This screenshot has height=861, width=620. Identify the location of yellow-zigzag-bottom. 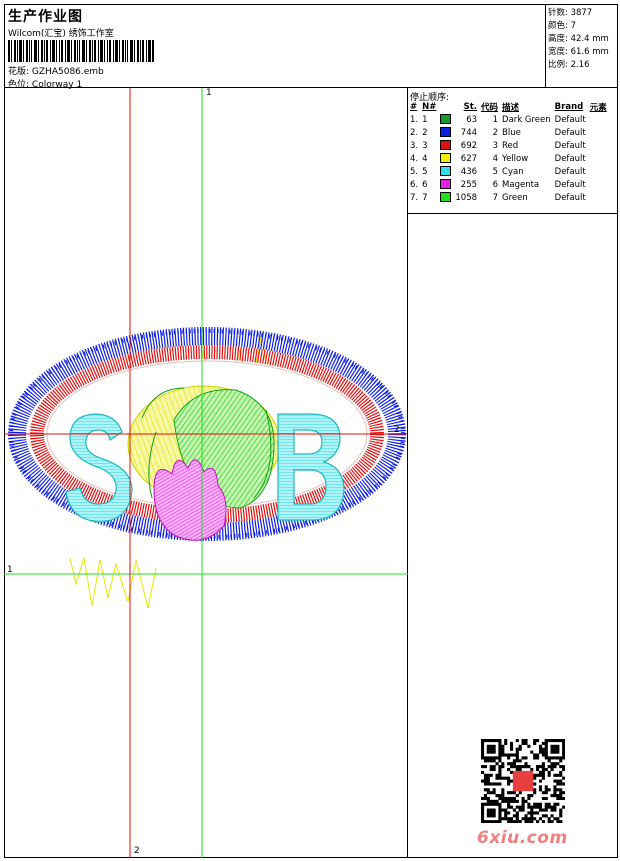
(113, 583).